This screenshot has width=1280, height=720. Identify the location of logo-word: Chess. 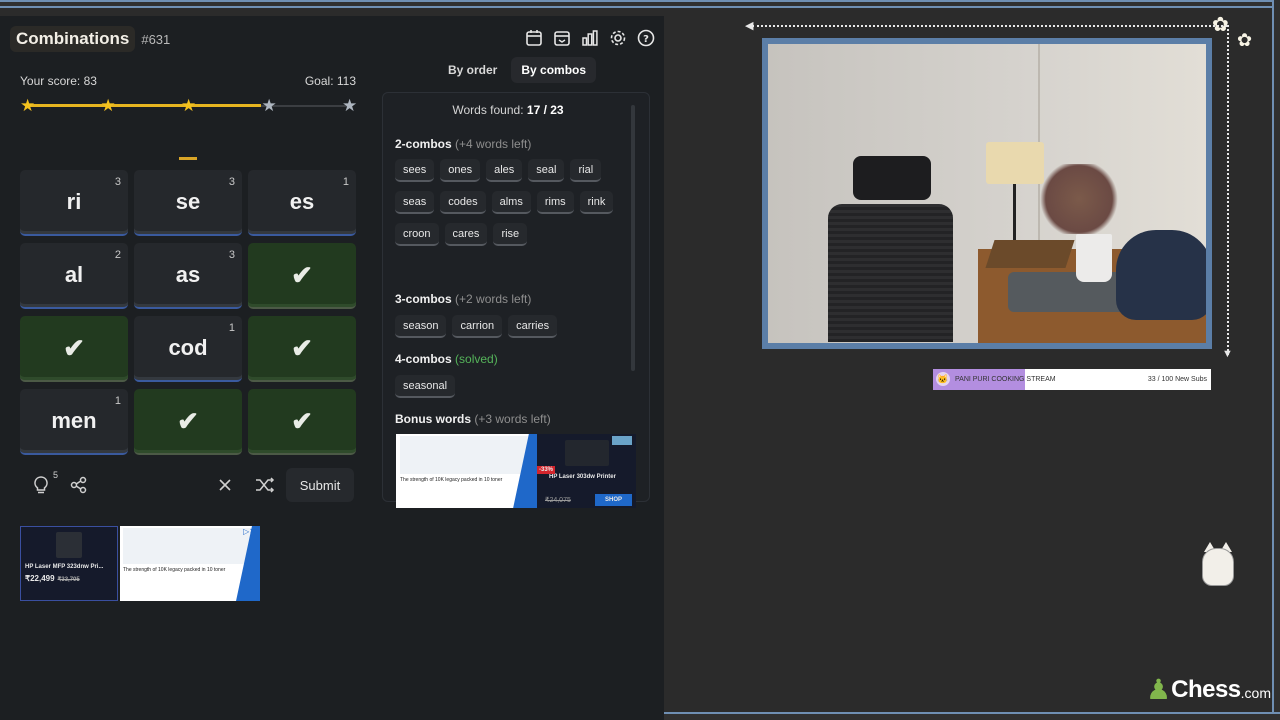
(1206, 689).